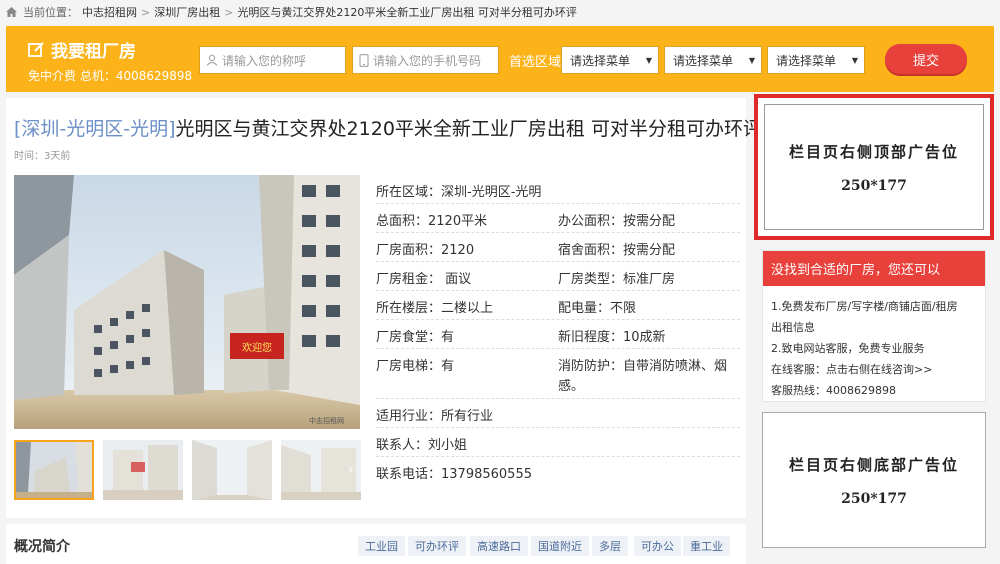 The image size is (1000, 564). I want to click on listing-location-tag: [深圳-光明区-光明], so click(95, 129).